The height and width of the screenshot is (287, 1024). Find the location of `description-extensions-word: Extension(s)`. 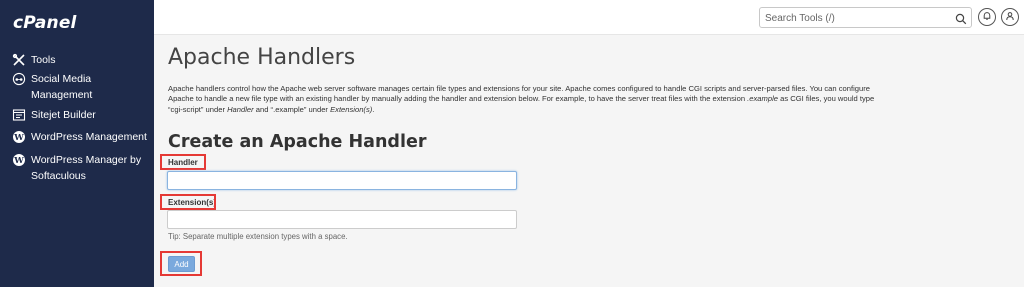

description-extensions-word: Extension(s) is located at coordinates (351, 109).